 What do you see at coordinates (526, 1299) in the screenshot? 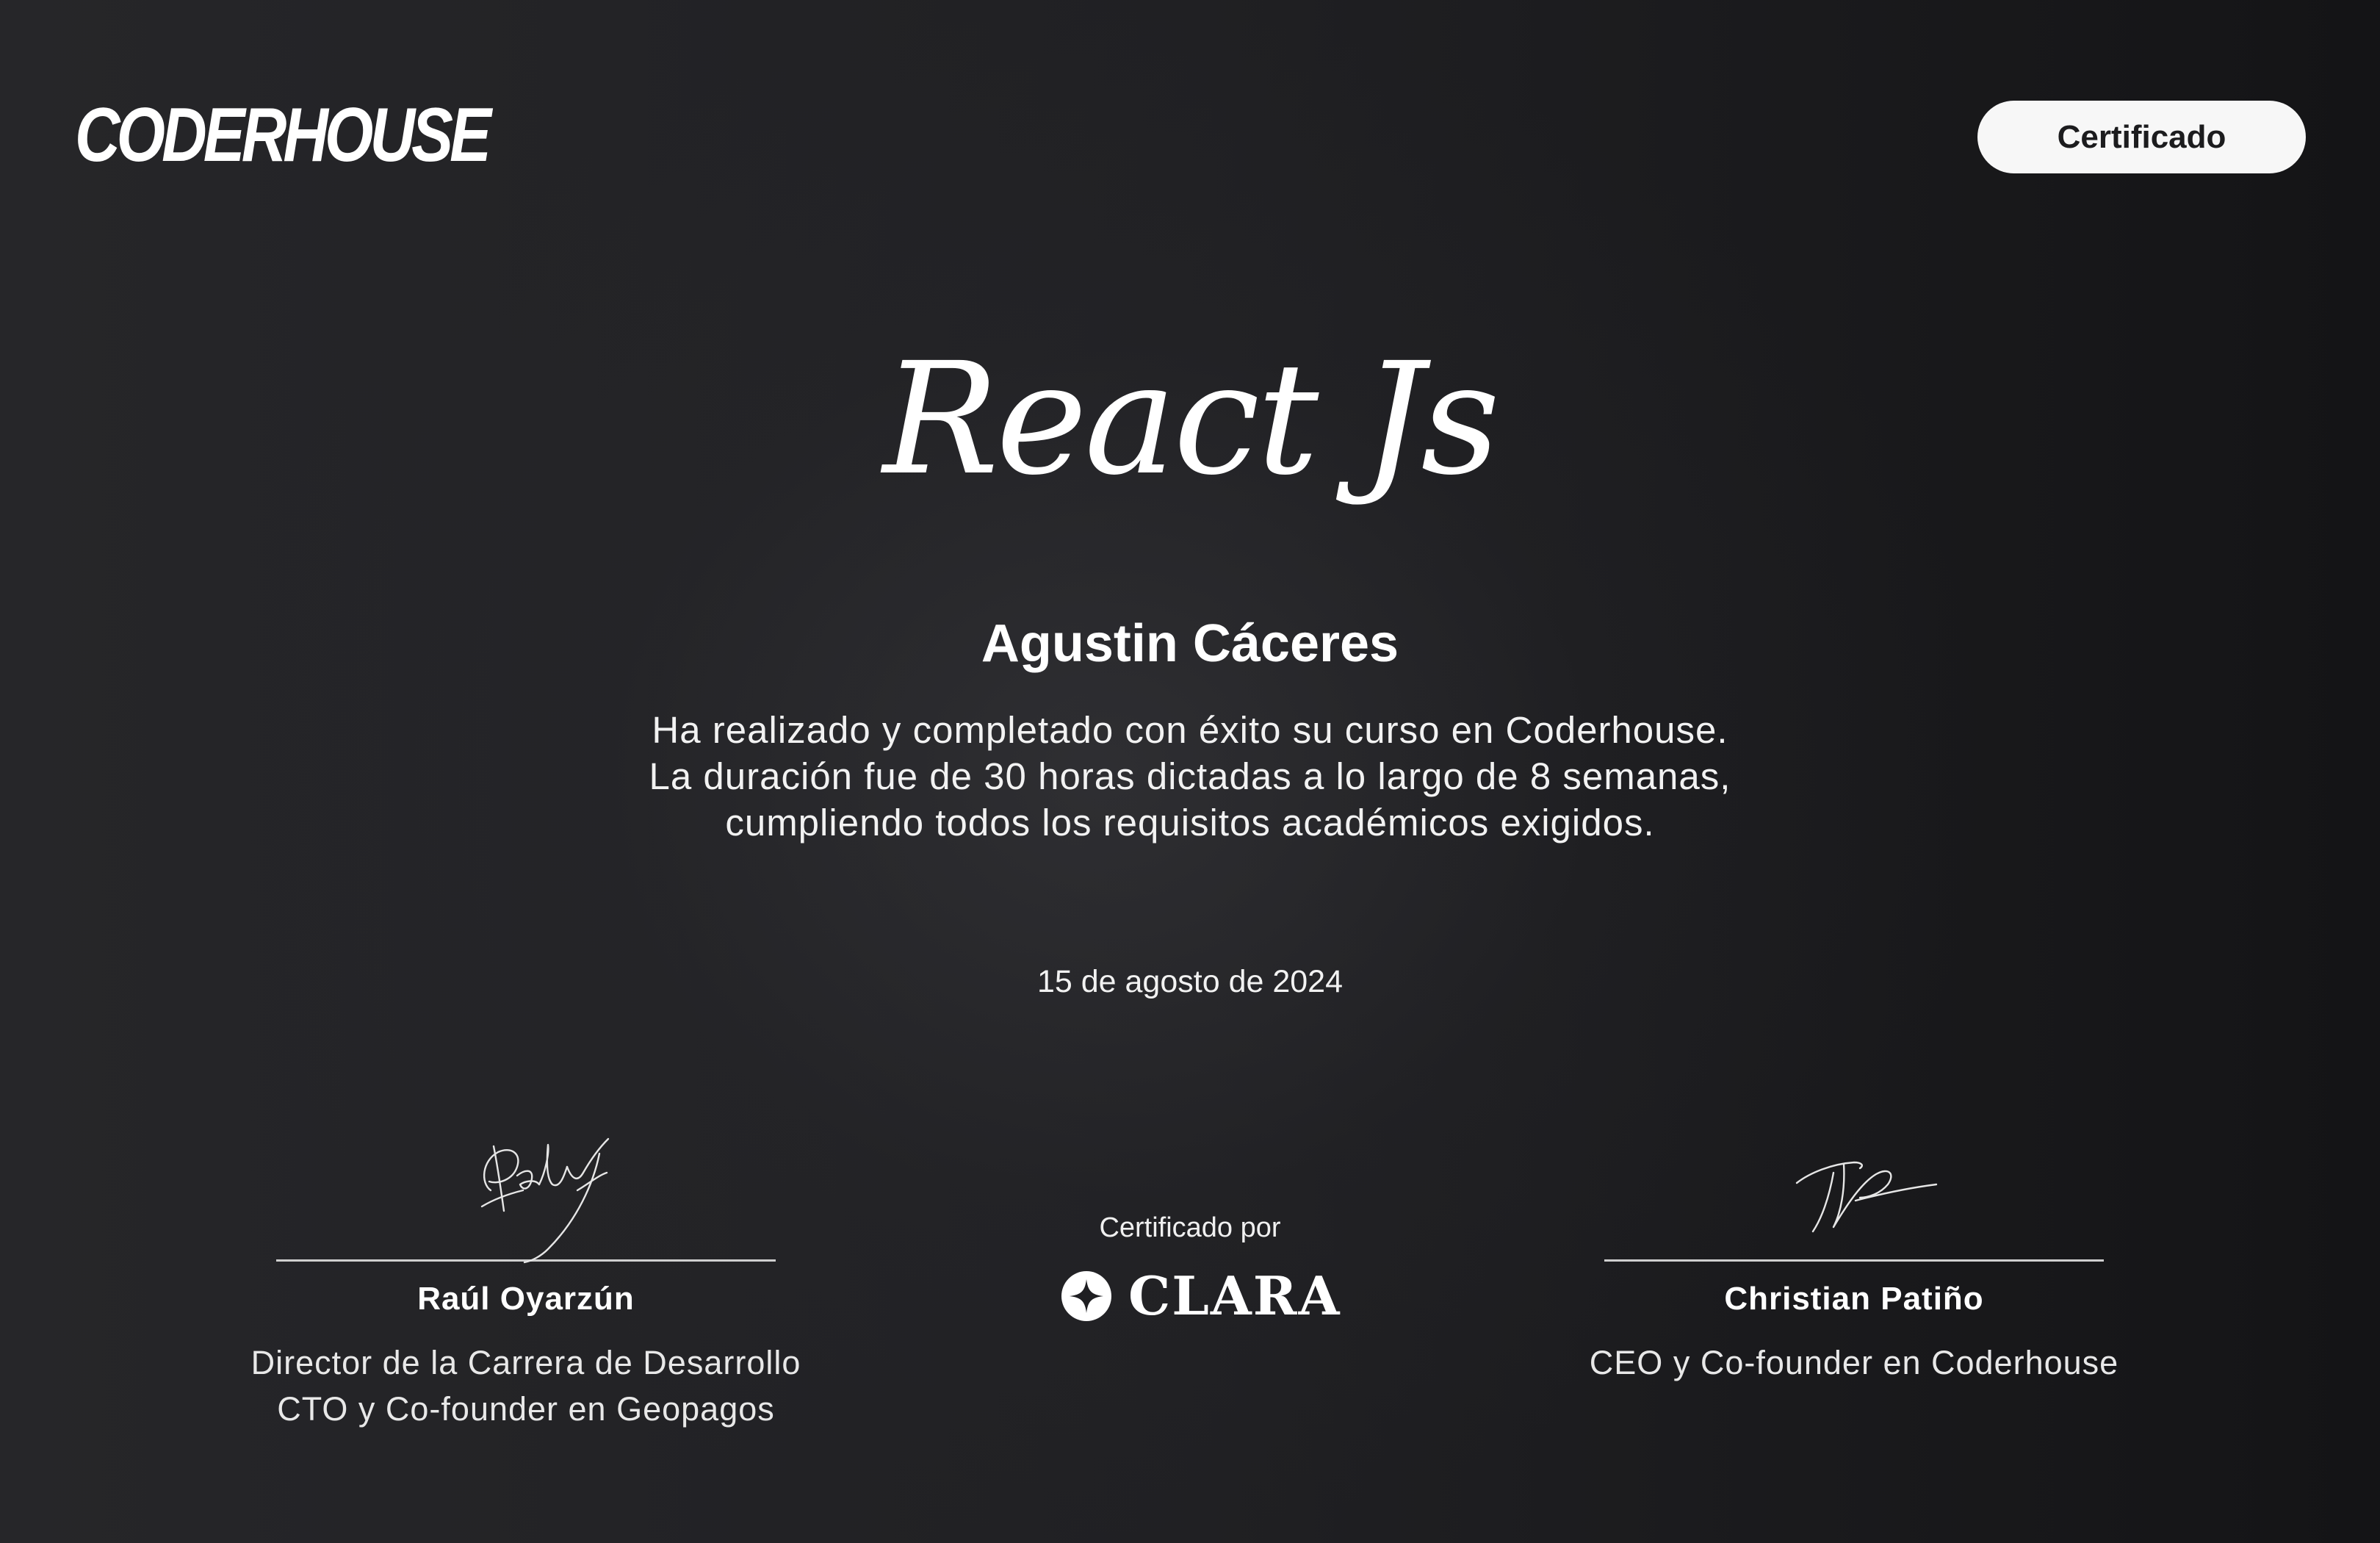
I see `signer-name: Raúl Oyarzún` at bounding box center [526, 1299].